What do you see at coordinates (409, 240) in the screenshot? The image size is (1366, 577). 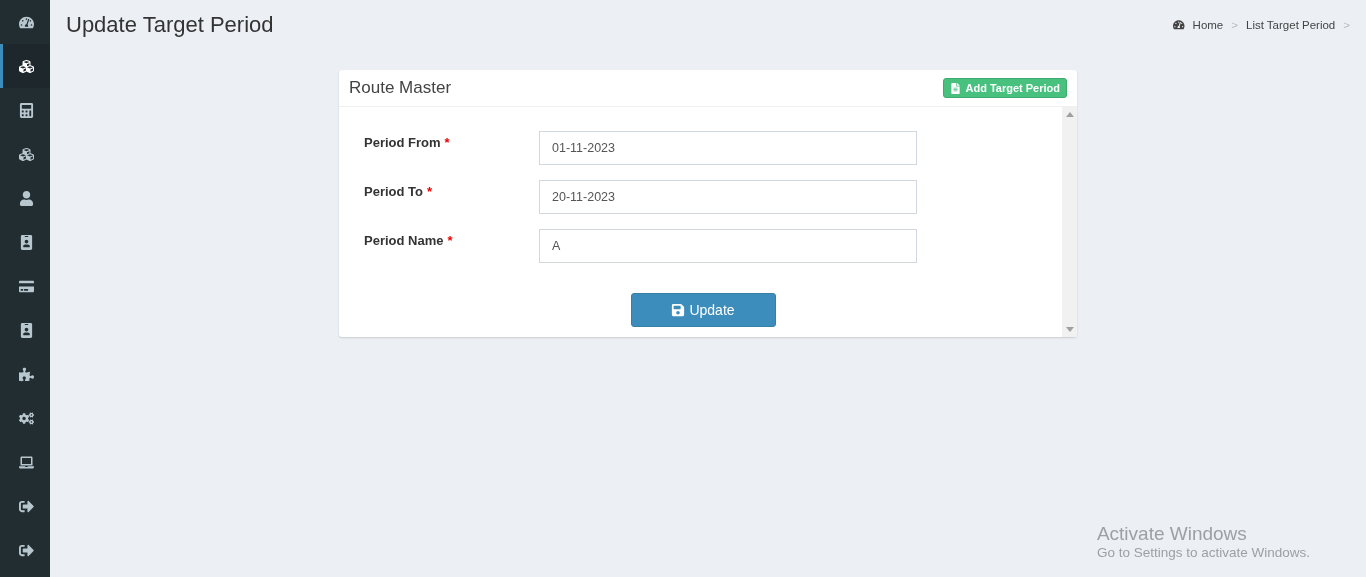 I see `field-label: Period Name *` at bounding box center [409, 240].